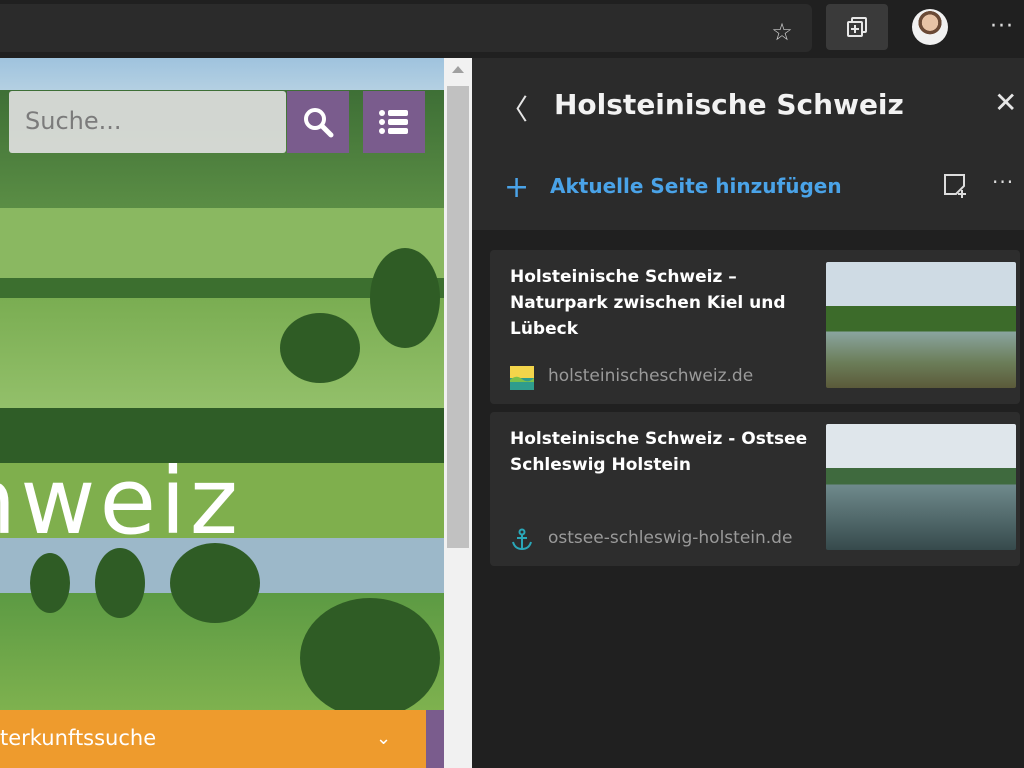 The width and height of the screenshot is (1024, 768). I want to click on chevron-down-icon: ⌄, so click(384, 738).